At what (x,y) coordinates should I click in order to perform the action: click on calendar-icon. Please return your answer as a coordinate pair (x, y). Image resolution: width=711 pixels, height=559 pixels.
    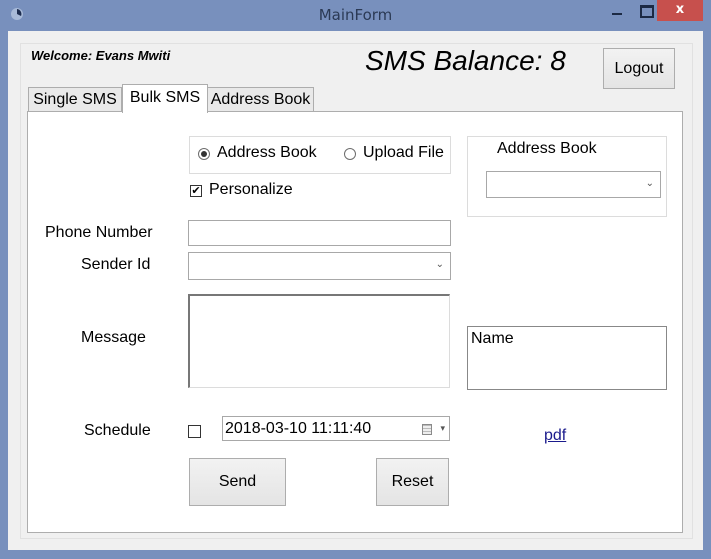
    Looking at the image, I should click on (427, 429).